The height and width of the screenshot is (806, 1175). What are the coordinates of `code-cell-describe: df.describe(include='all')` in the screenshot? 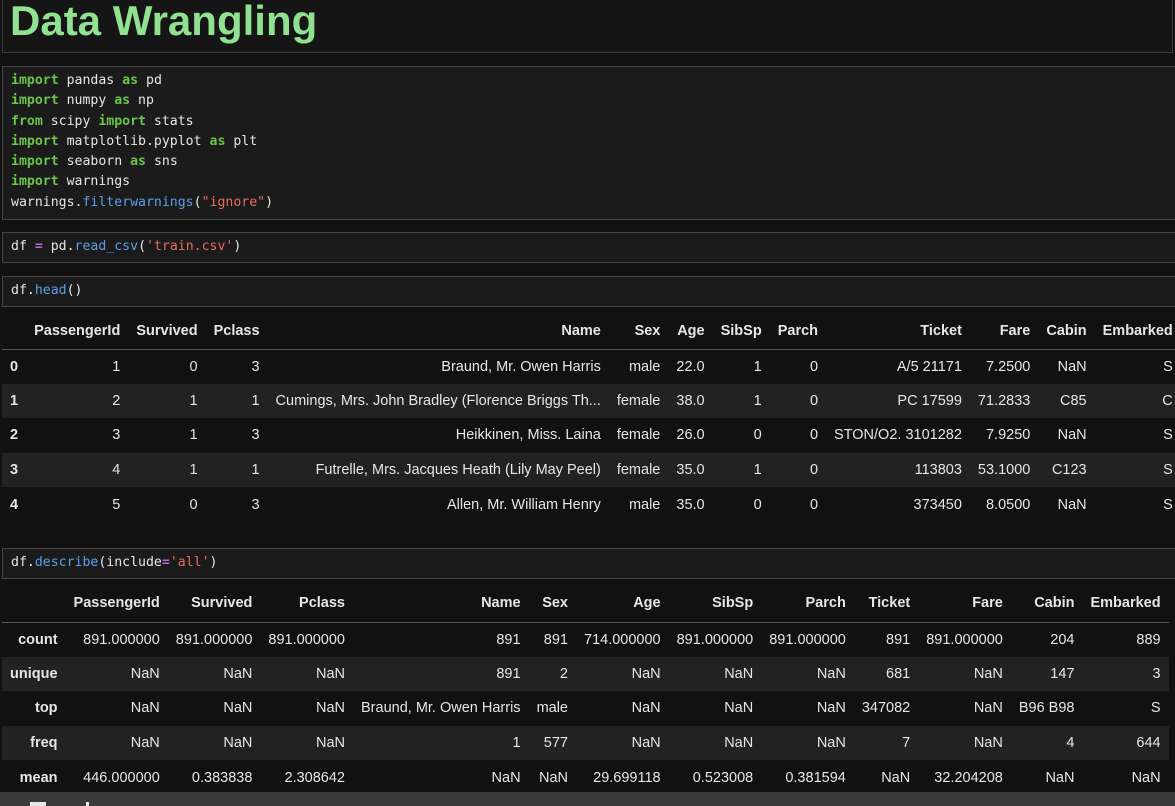 It's located at (588, 563).